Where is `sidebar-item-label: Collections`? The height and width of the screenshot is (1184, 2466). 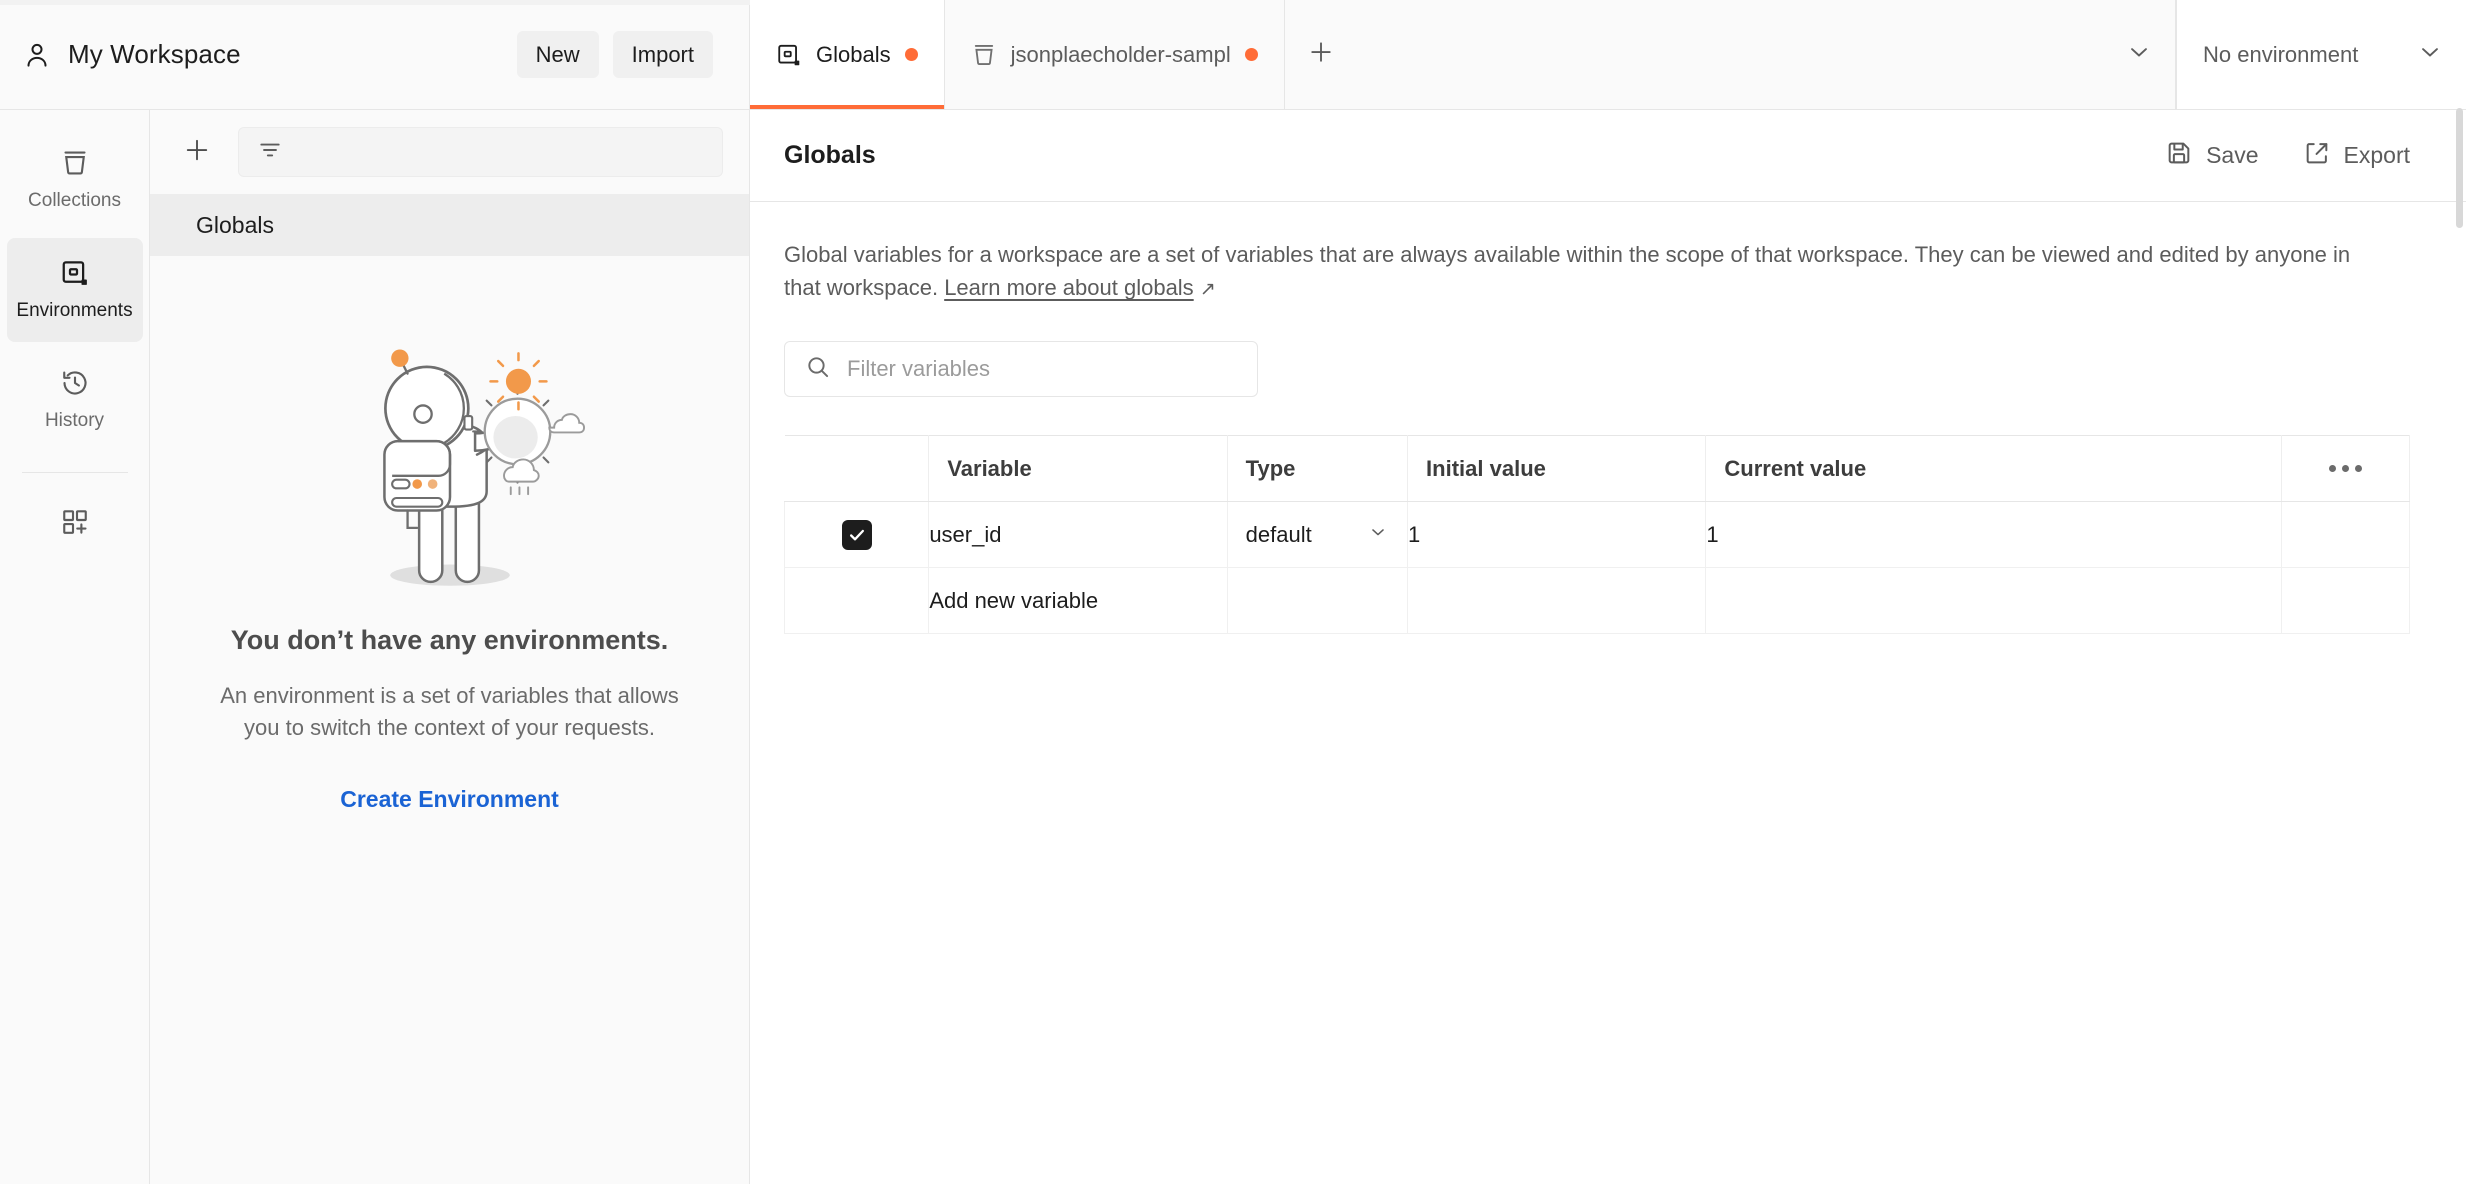
sidebar-item-label: Collections is located at coordinates (74, 200).